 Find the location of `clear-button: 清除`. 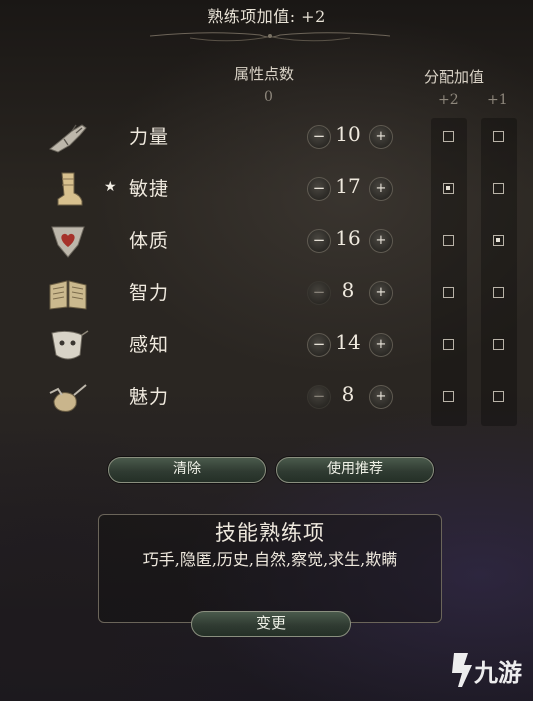

clear-button: 清除 is located at coordinates (187, 470).